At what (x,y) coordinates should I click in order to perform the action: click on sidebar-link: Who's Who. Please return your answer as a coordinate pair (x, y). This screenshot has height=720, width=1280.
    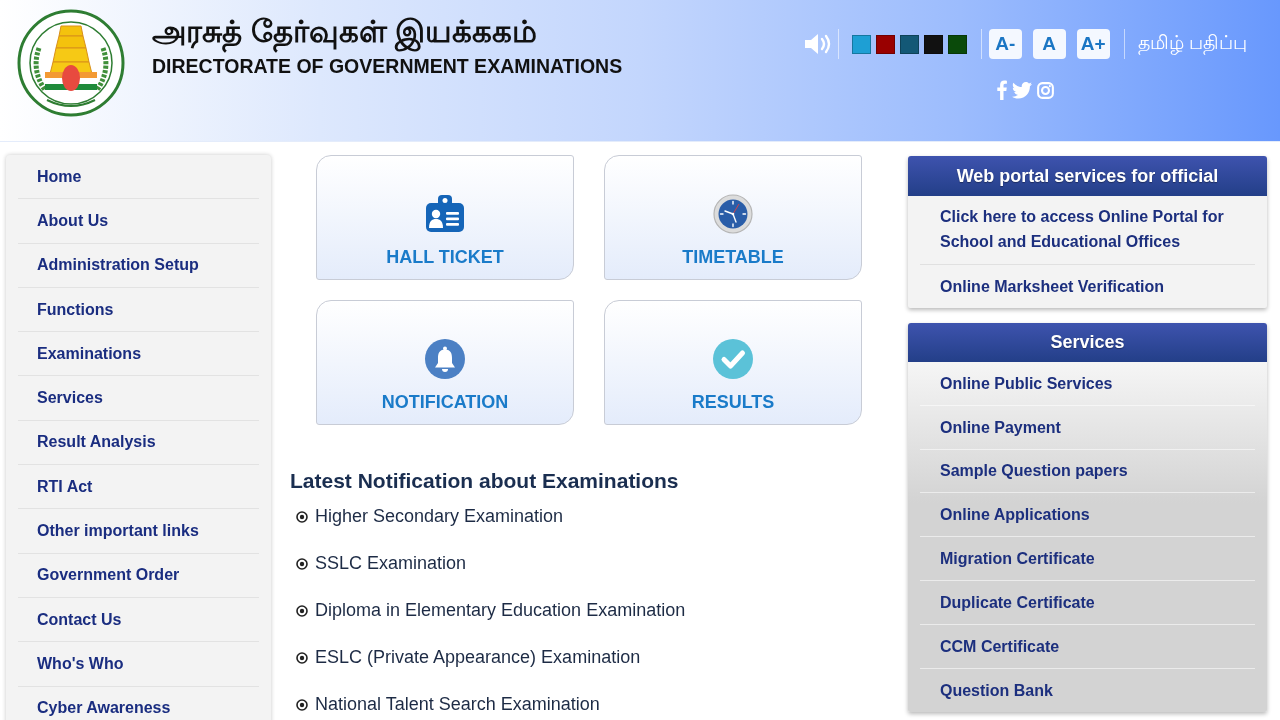
    Looking at the image, I should click on (80, 663).